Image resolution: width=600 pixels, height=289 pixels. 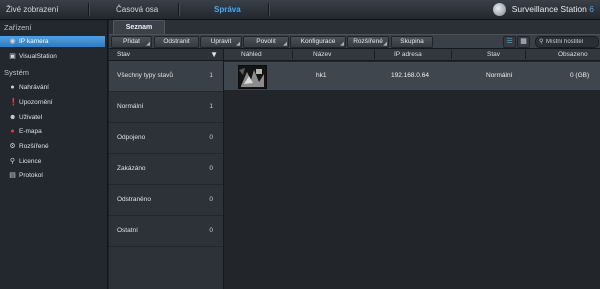 I want to click on sidebar-item-notifications: ❗ Upozornění, so click(x=52, y=102).